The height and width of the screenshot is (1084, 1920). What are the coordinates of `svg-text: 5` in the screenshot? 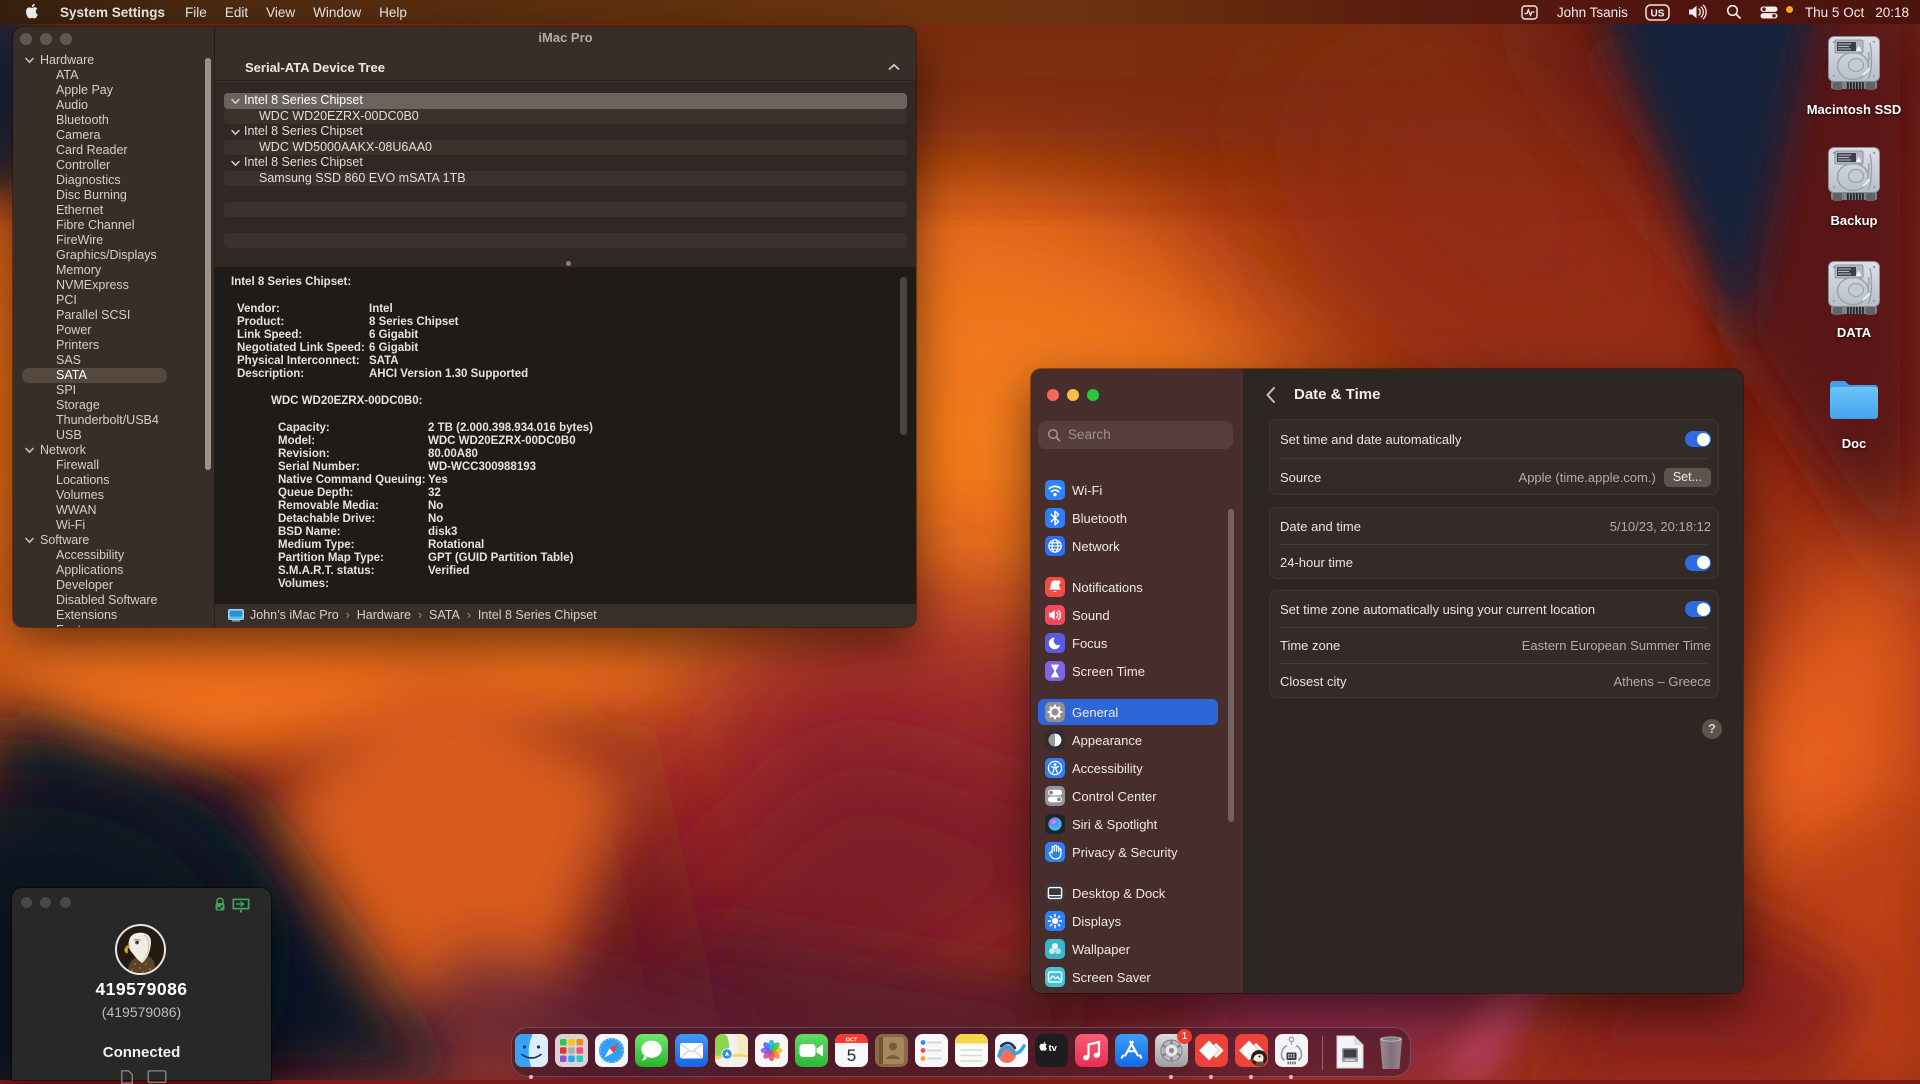 It's located at (850, 1055).